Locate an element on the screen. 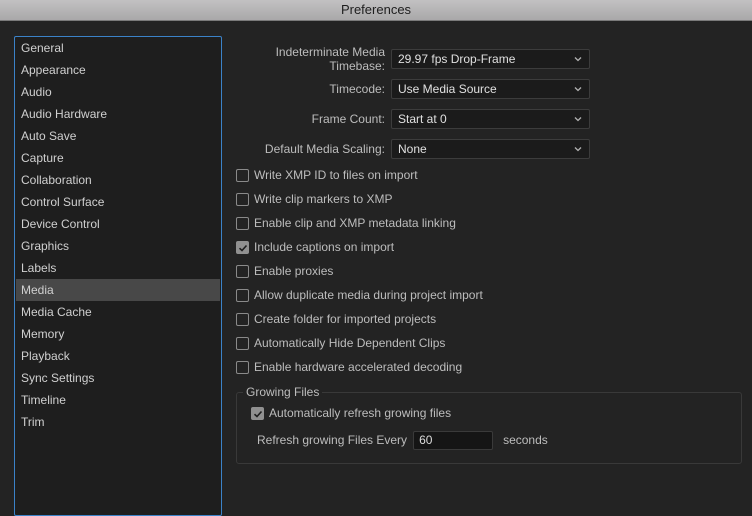  setting-row: Default Media Scaling: None is located at coordinates (413, 149).